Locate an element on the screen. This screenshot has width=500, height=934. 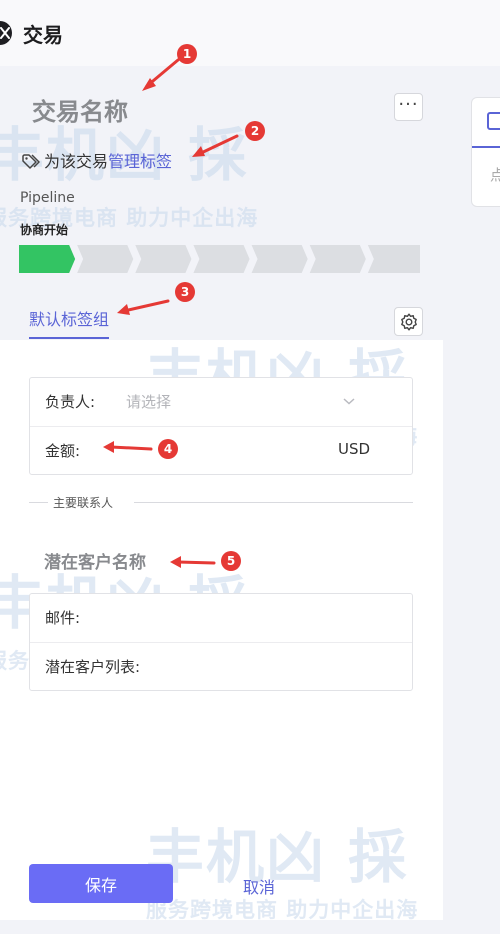
tag-row: 为该交易管理标签 is located at coordinates (97, 160).